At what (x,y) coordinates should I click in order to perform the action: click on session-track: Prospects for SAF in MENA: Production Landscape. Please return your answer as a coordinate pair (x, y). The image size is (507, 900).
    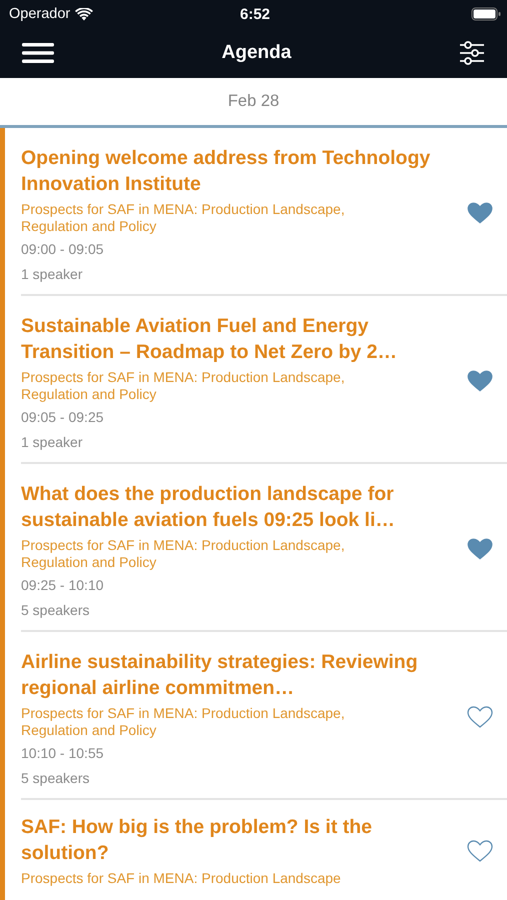
    Looking at the image, I should click on (181, 879).